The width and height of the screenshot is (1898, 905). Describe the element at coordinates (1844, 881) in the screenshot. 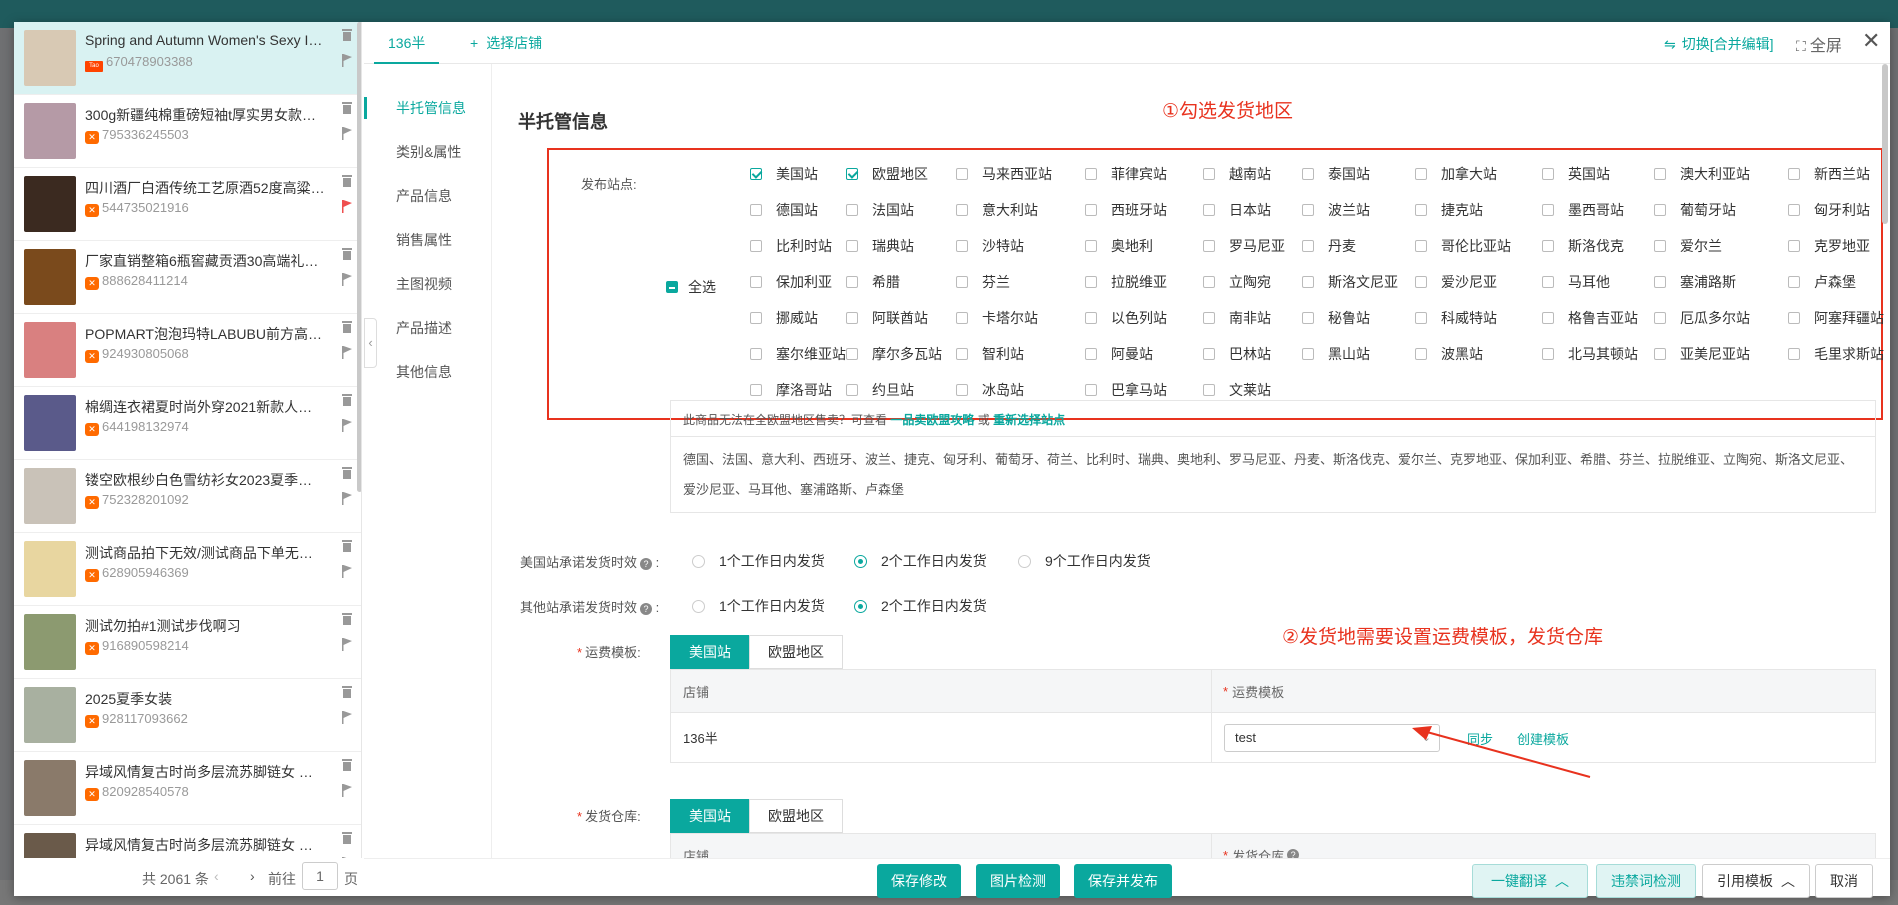

I see `cancel-button: 取消` at that location.